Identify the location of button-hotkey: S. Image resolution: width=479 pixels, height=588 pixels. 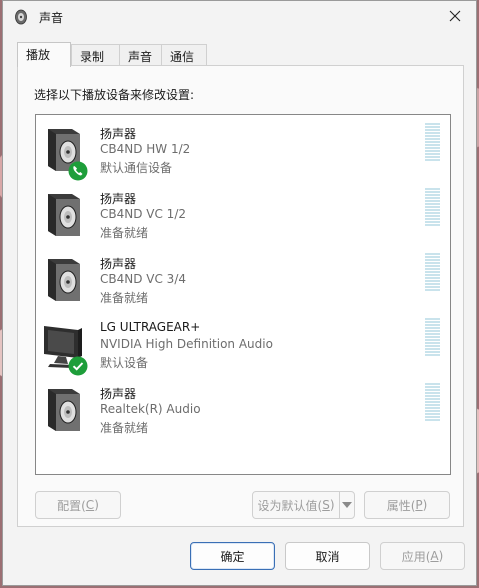
(326, 505).